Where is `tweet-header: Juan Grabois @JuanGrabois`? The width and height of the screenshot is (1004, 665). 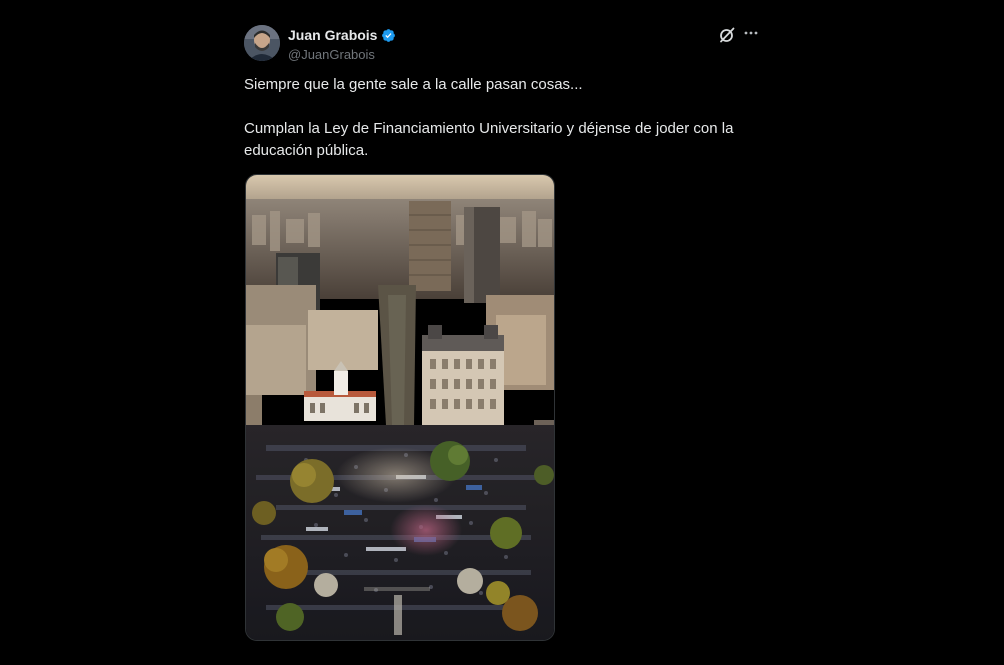 tweet-header: Juan Grabois @JuanGrabois is located at coordinates (504, 44).